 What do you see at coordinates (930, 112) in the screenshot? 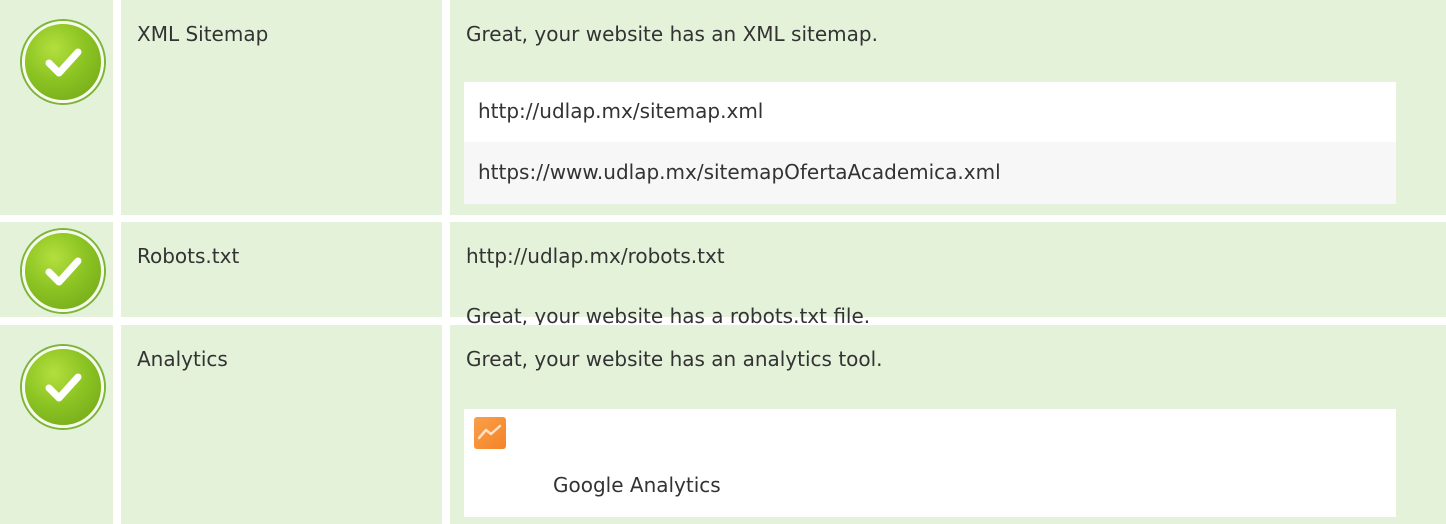
I see `sitemap-item: http://udlap.mx/sitemap.xml` at bounding box center [930, 112].